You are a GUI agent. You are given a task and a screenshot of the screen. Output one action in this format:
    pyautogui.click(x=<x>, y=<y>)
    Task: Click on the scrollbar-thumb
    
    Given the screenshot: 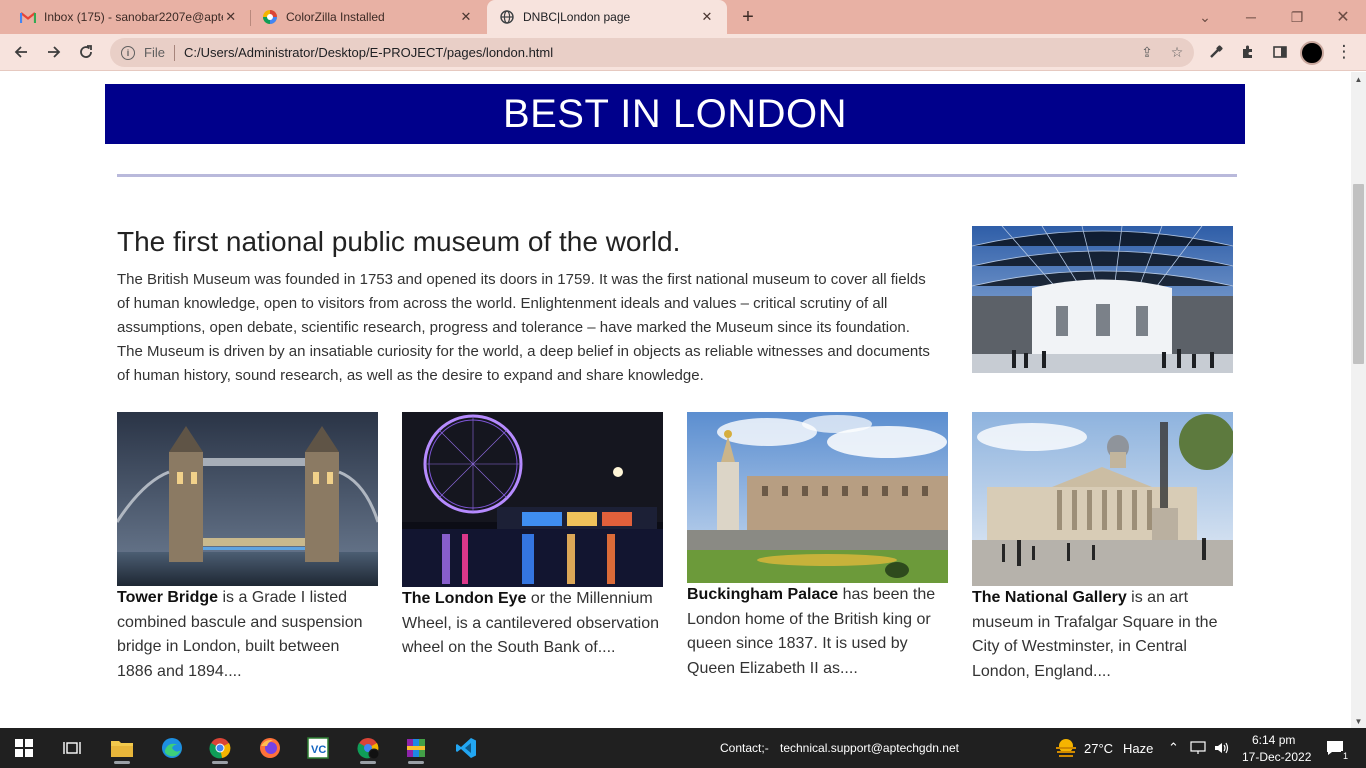 What is the action you would take?
    pyautogui.click(x=1358, y=274)
    